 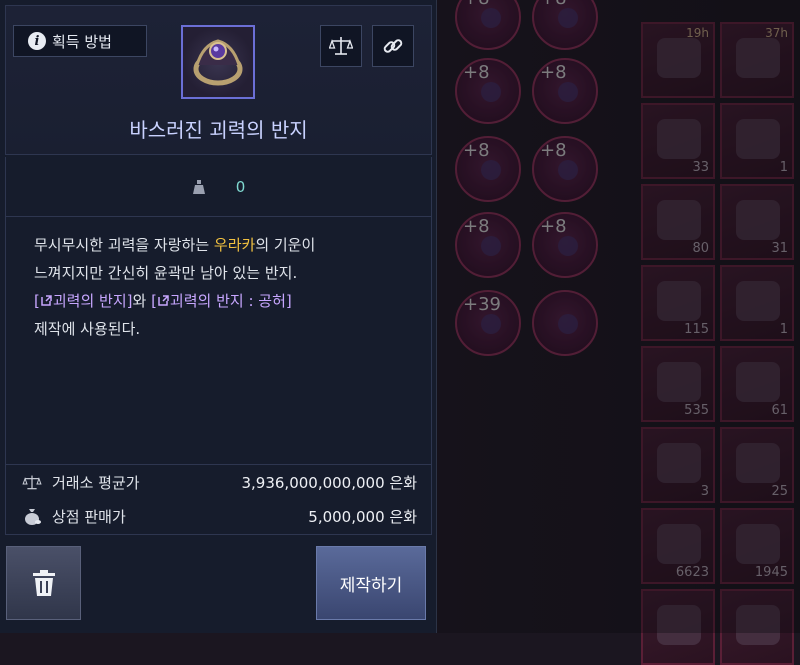 What do you see at coordinates (329, 482) in the screenshot?
I see `market-price-value: 3,936,000,000,000 은화` at bounding box center [329, 482].